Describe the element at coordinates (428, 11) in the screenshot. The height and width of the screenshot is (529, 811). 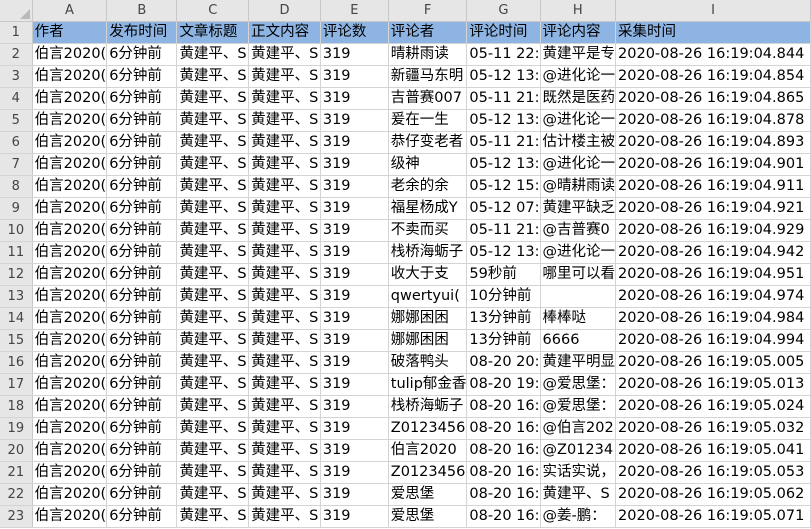
I see `column-header-F: F` at that location.